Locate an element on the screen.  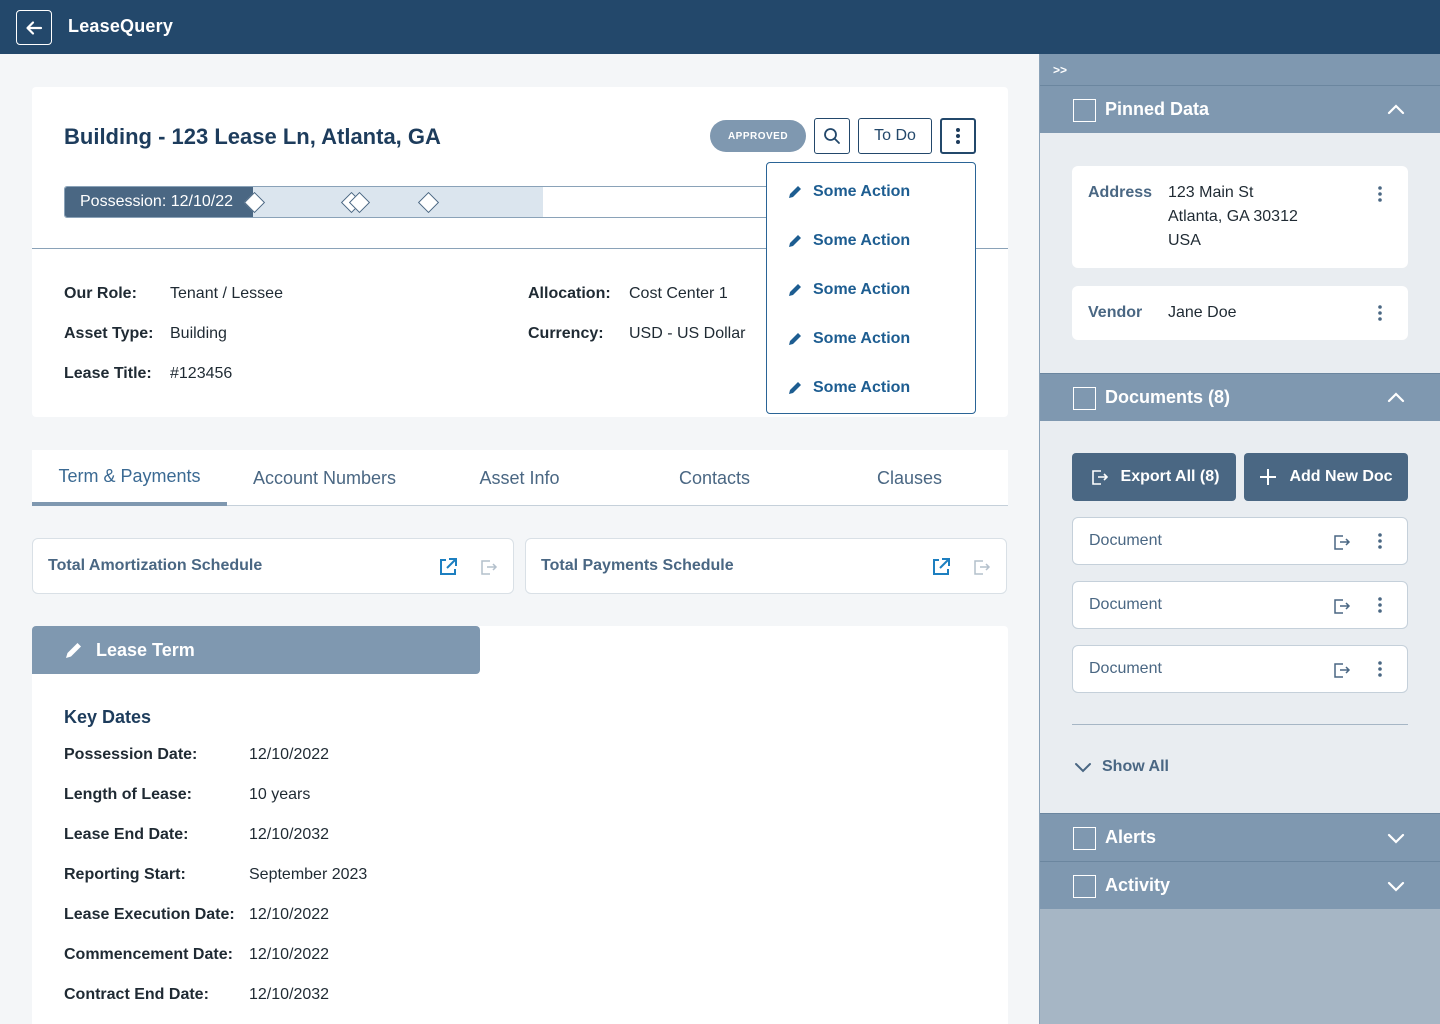
activity-section-header: Activity is located at coordinates (1240, 885).